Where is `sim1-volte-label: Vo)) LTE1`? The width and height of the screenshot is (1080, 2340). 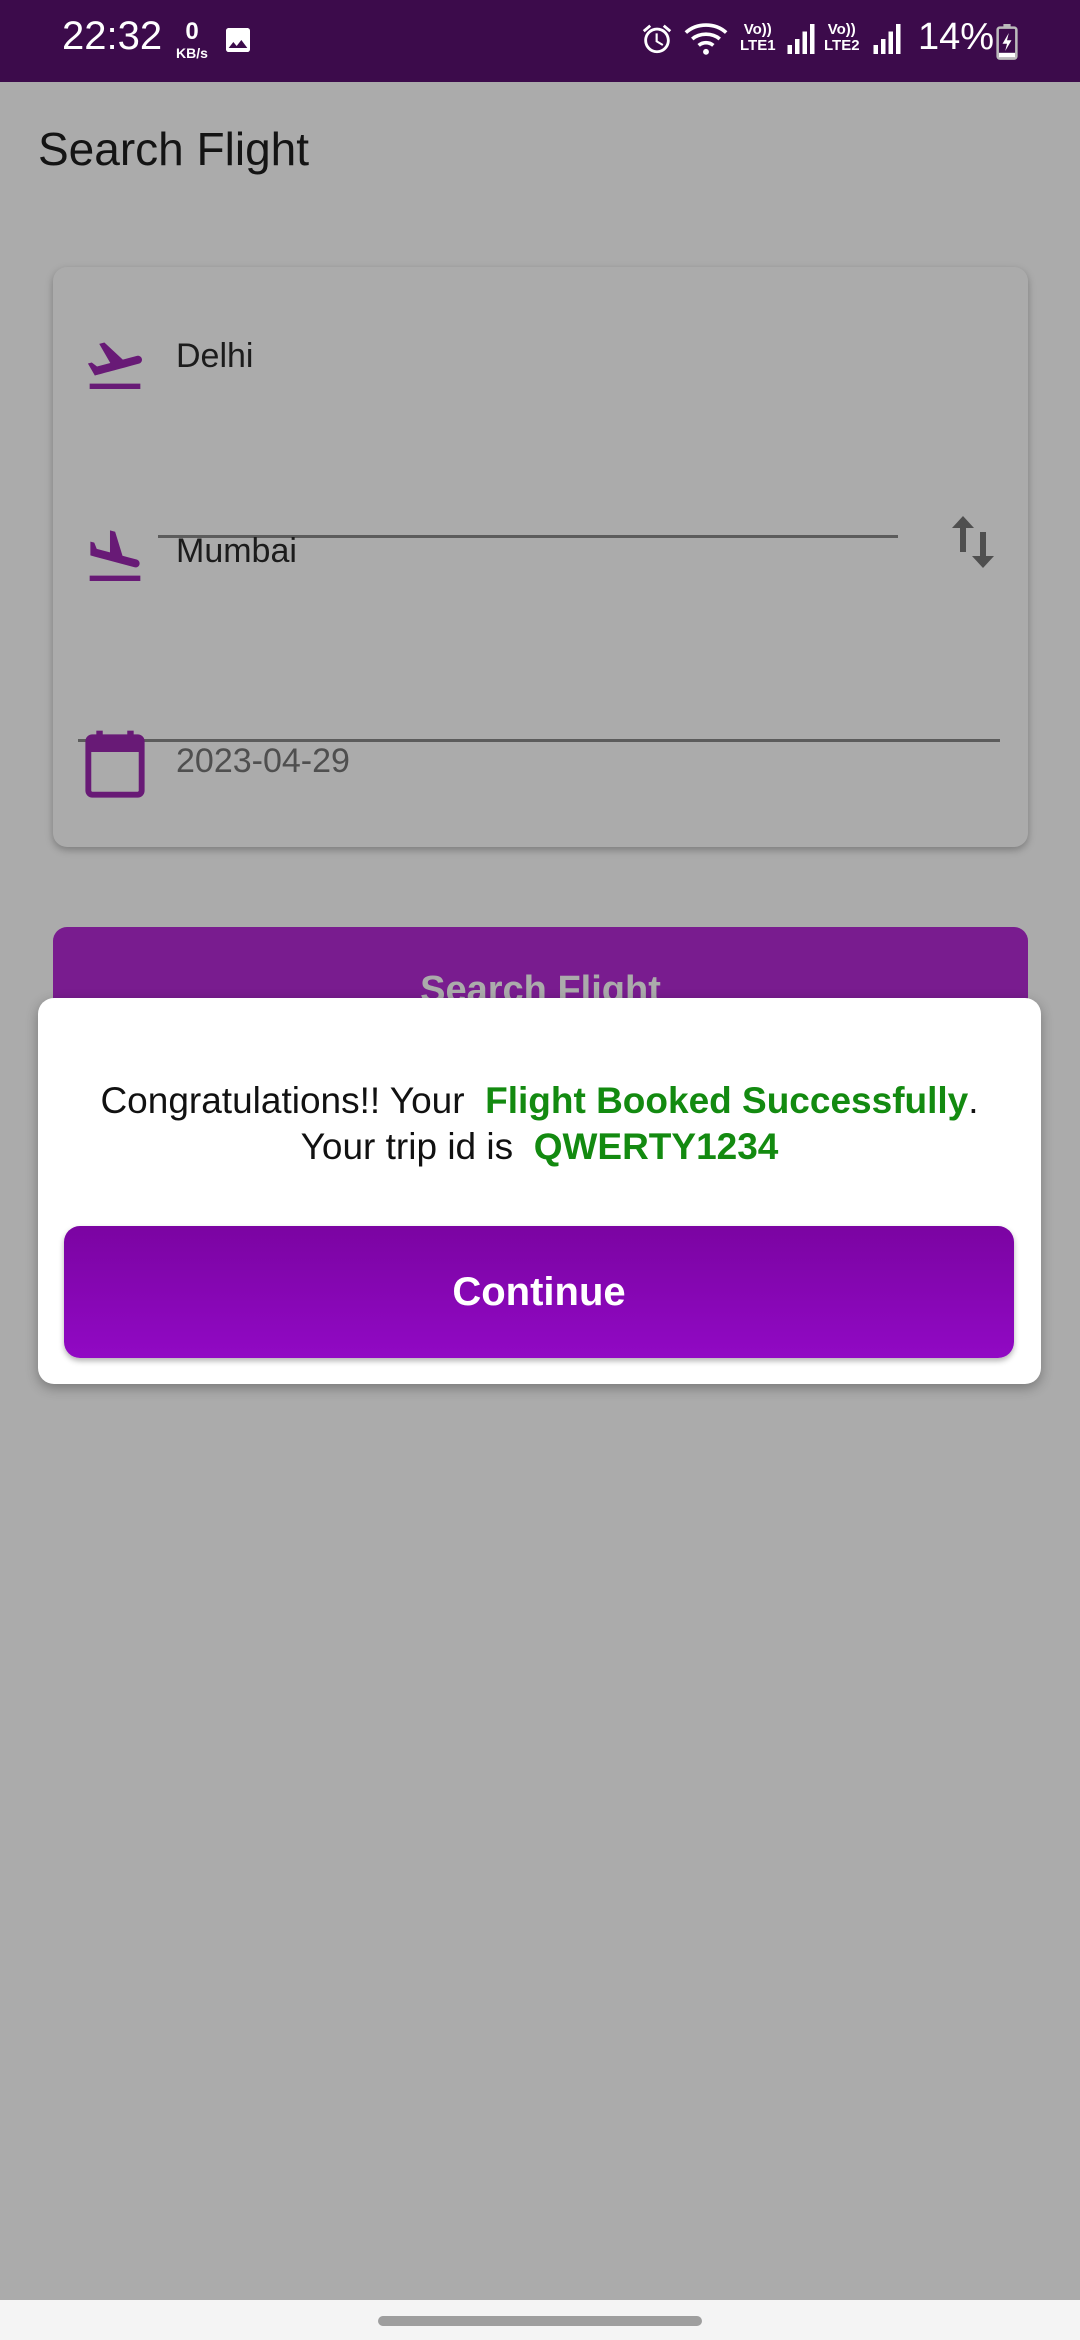 sim1-volte-label: Vo)) LTE1 is located at coordinates (758, 37).